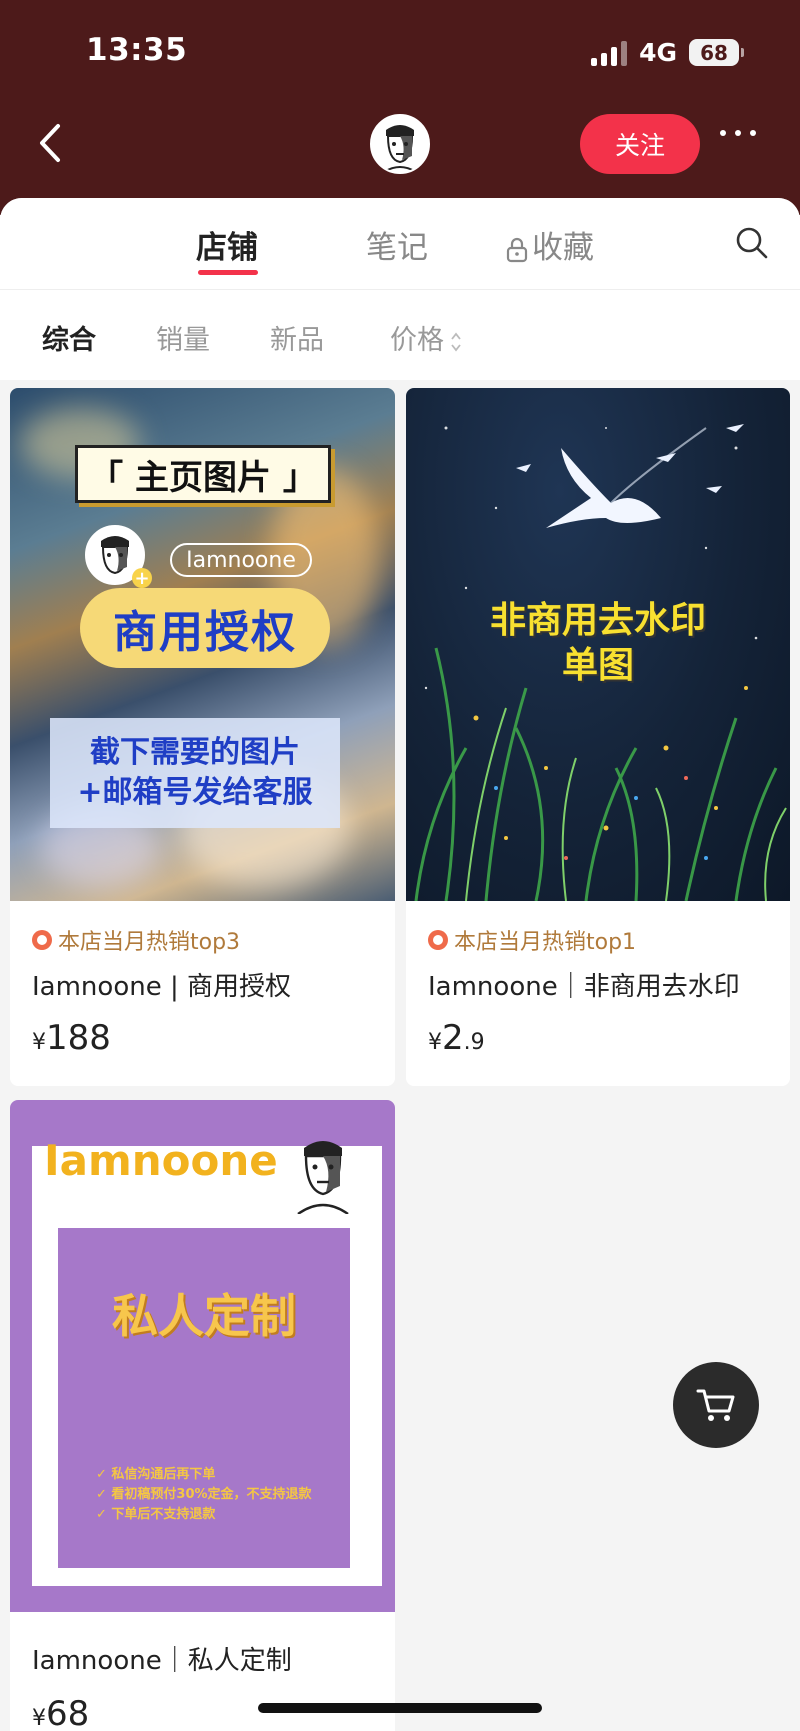 Image resolution: width=800 pixels, height=1731 pixels. Describe the element at coordinates (137, 50) in the screenshot. I see `status-time: 13:35` at that location.